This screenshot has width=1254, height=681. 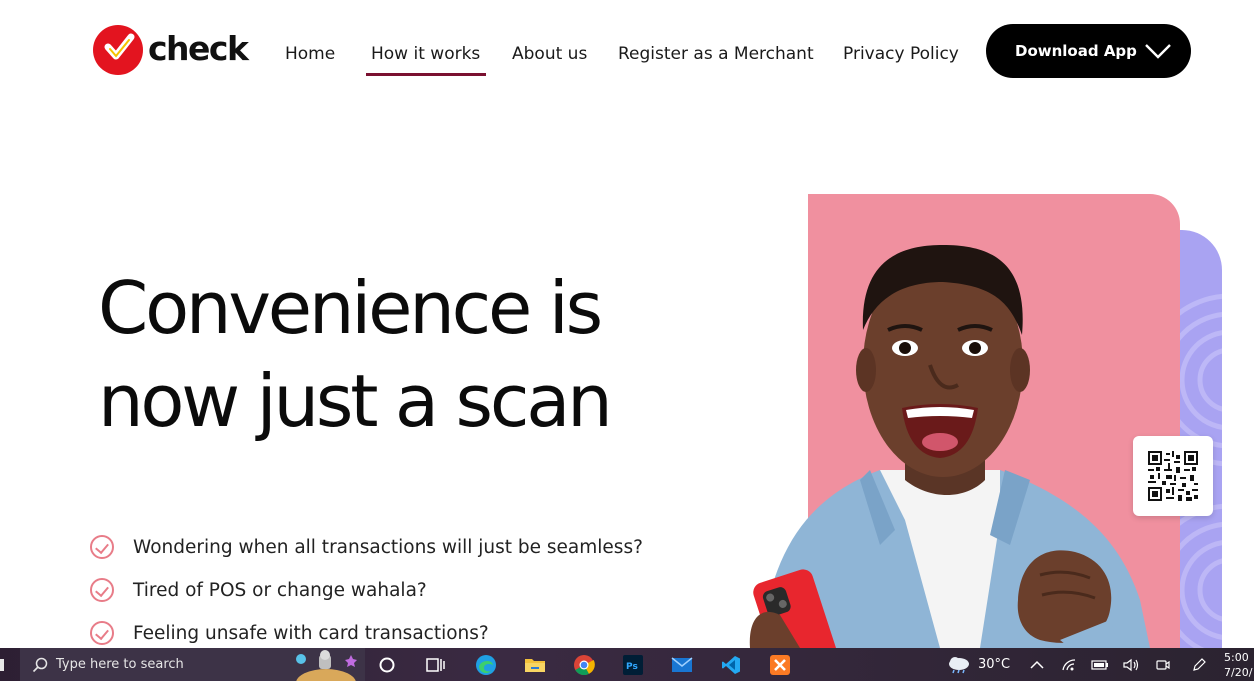 What do you see at coordinates (535, 665) in the screenshot?
I see `file-explorer-icon` at bounding box center [535, 665].